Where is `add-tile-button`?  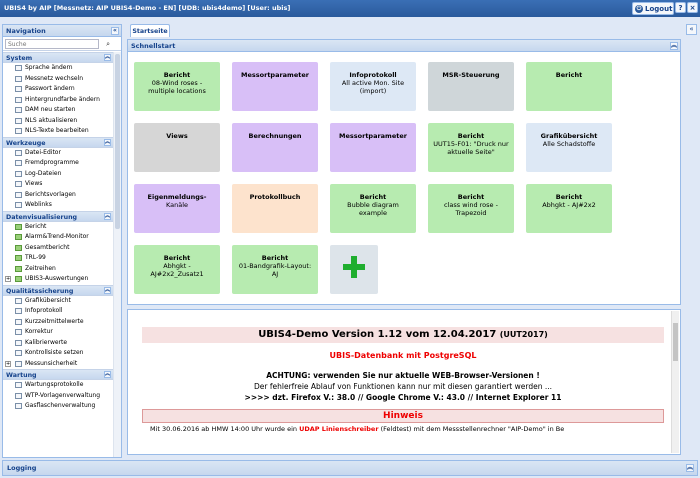 add-tile-button is located at coordinates (354, 269).